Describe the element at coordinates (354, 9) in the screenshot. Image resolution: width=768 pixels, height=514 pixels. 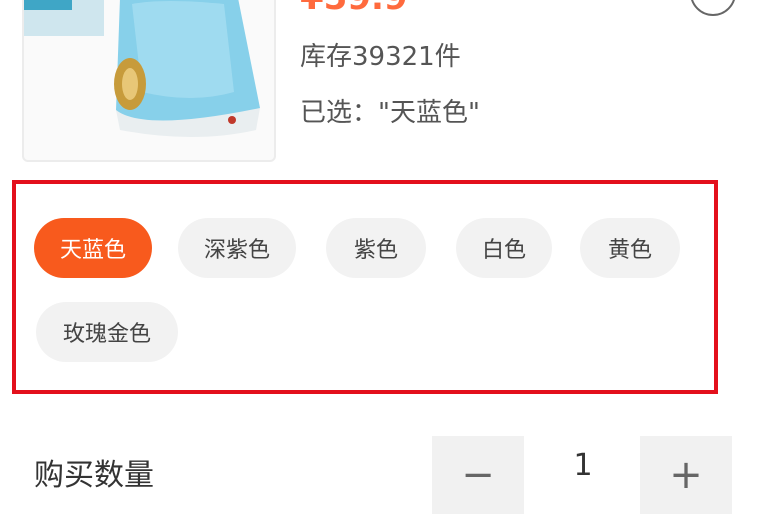
I see `product-price: ¥59.9` at that location.